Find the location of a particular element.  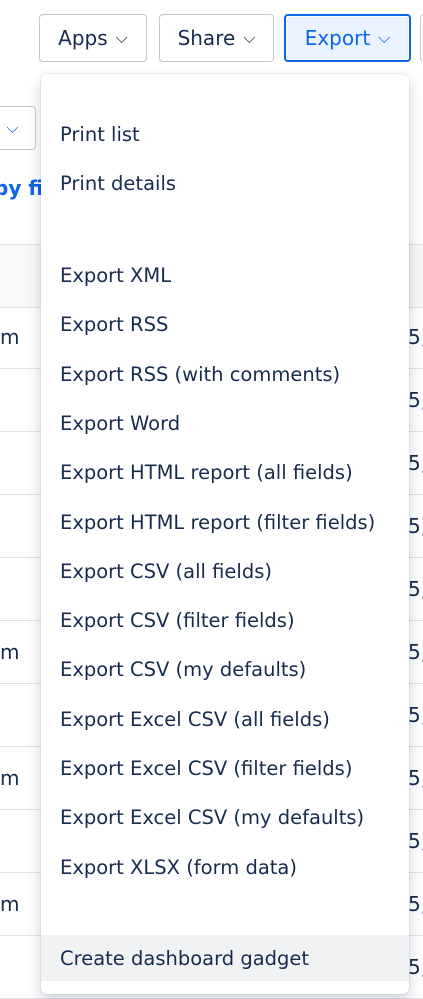

toolbar: Apps ⌵ Share ⌵ Export ⌵ is located at coordinates (211, 35).